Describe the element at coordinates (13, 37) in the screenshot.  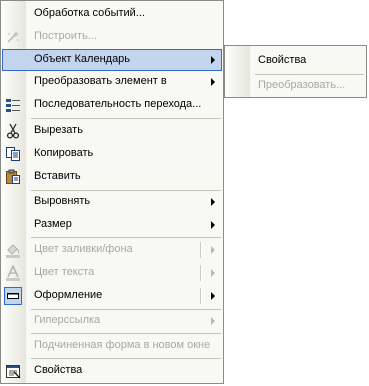
I see `build-wand-icon` at that location.